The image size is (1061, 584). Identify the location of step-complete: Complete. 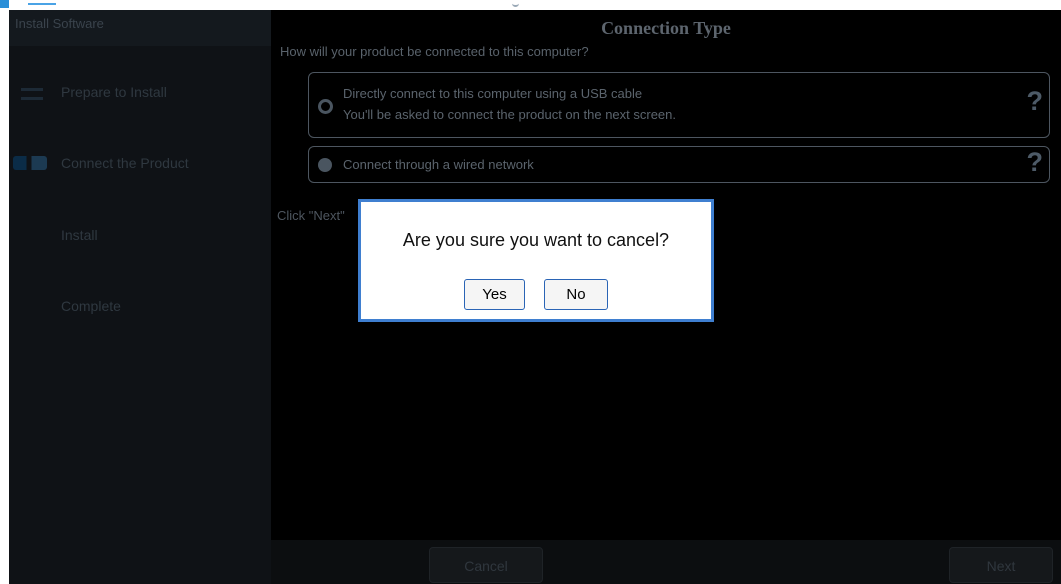
(140, 306).